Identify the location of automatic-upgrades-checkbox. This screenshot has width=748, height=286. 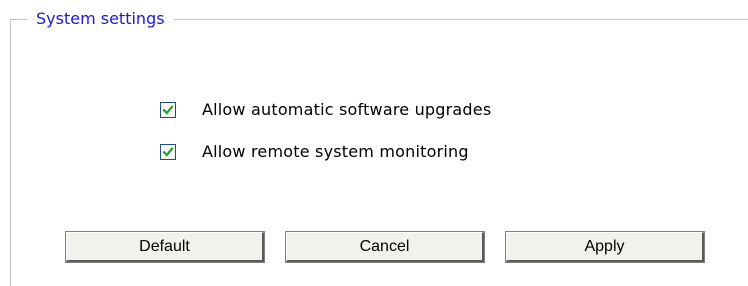
(168, 110).